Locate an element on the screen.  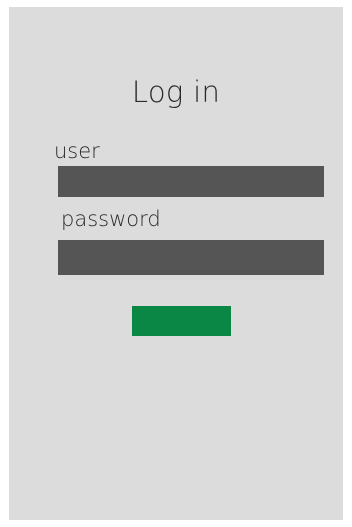
password-input is located at coordinates (191, 257).